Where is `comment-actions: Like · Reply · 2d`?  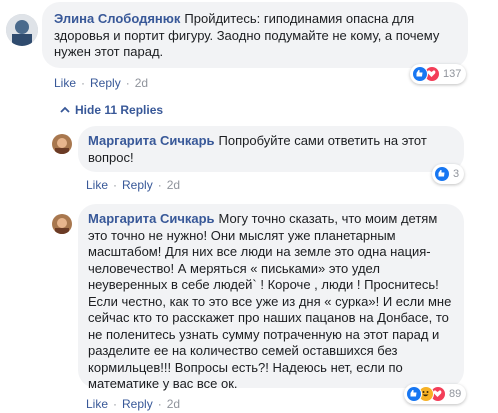 comment-actions: Like · Reply · 2d is located at coordinates (101, 83).